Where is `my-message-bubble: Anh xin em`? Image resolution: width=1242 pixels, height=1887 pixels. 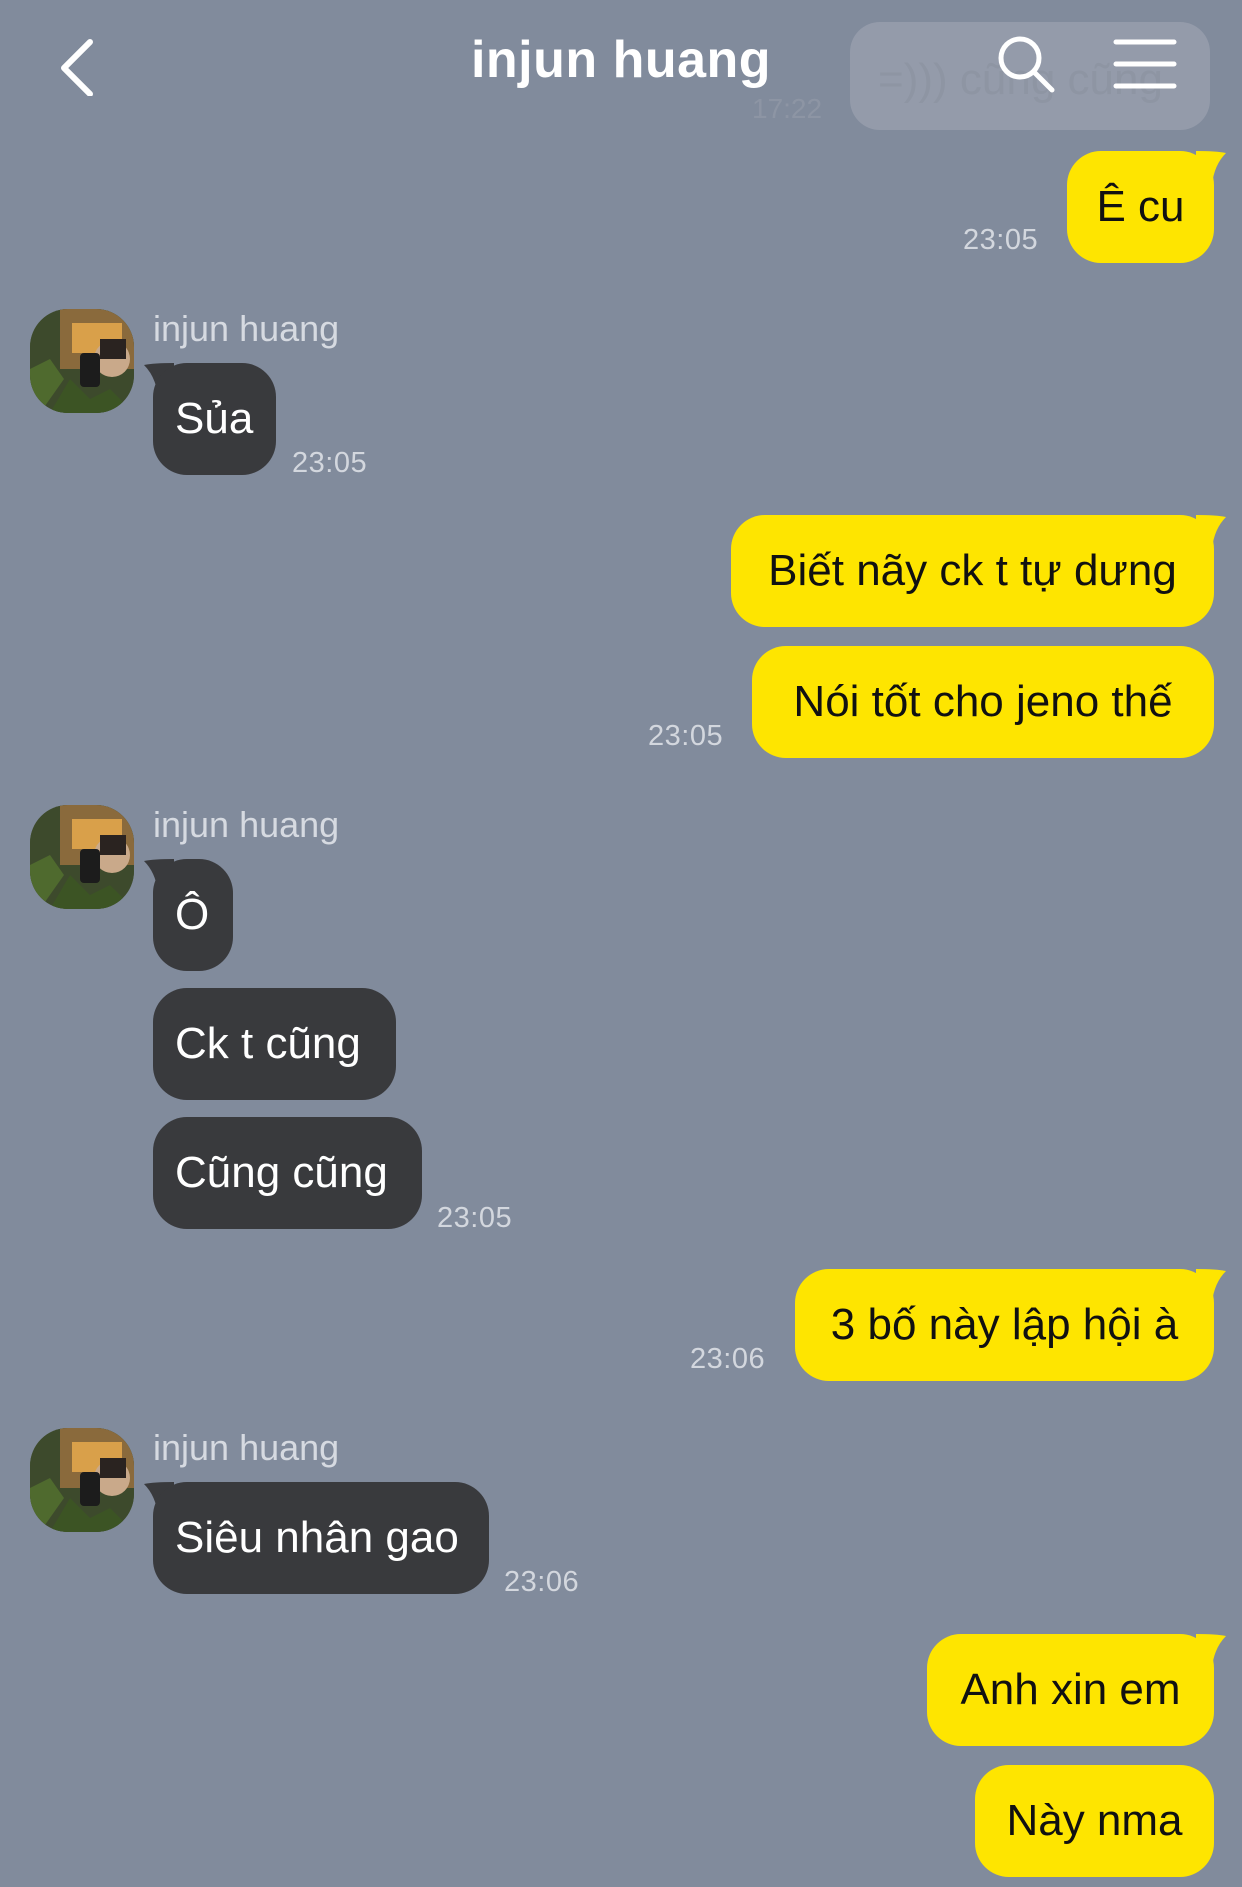 my-message-bubble: Anh xin em is located at coordinates (1070, 1690).